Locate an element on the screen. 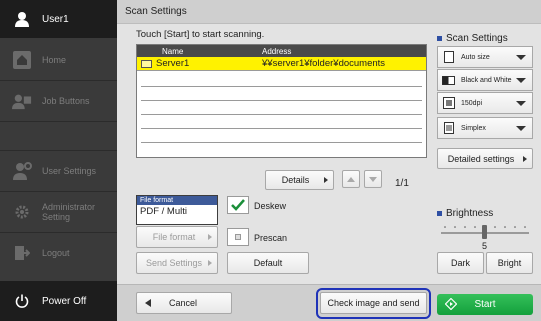  folder-icon is located at coordinates (146, 63).